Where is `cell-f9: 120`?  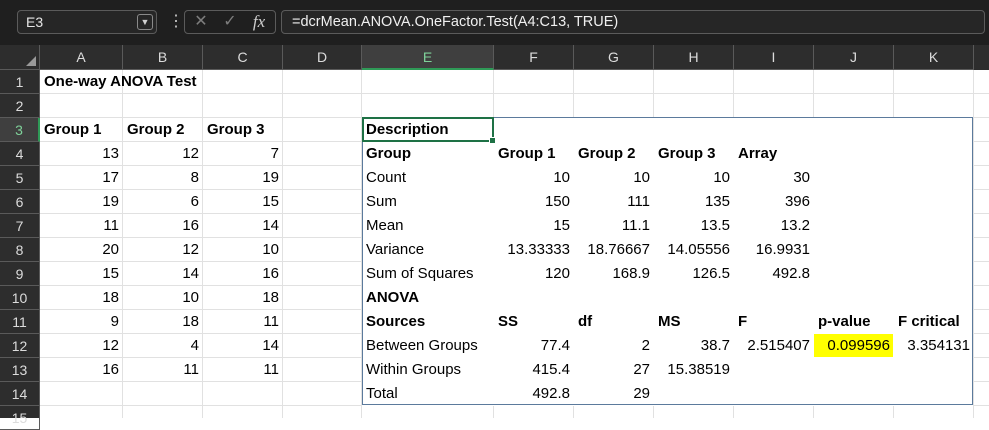
cell-f9: 120 is located at coordinates (534, 274).